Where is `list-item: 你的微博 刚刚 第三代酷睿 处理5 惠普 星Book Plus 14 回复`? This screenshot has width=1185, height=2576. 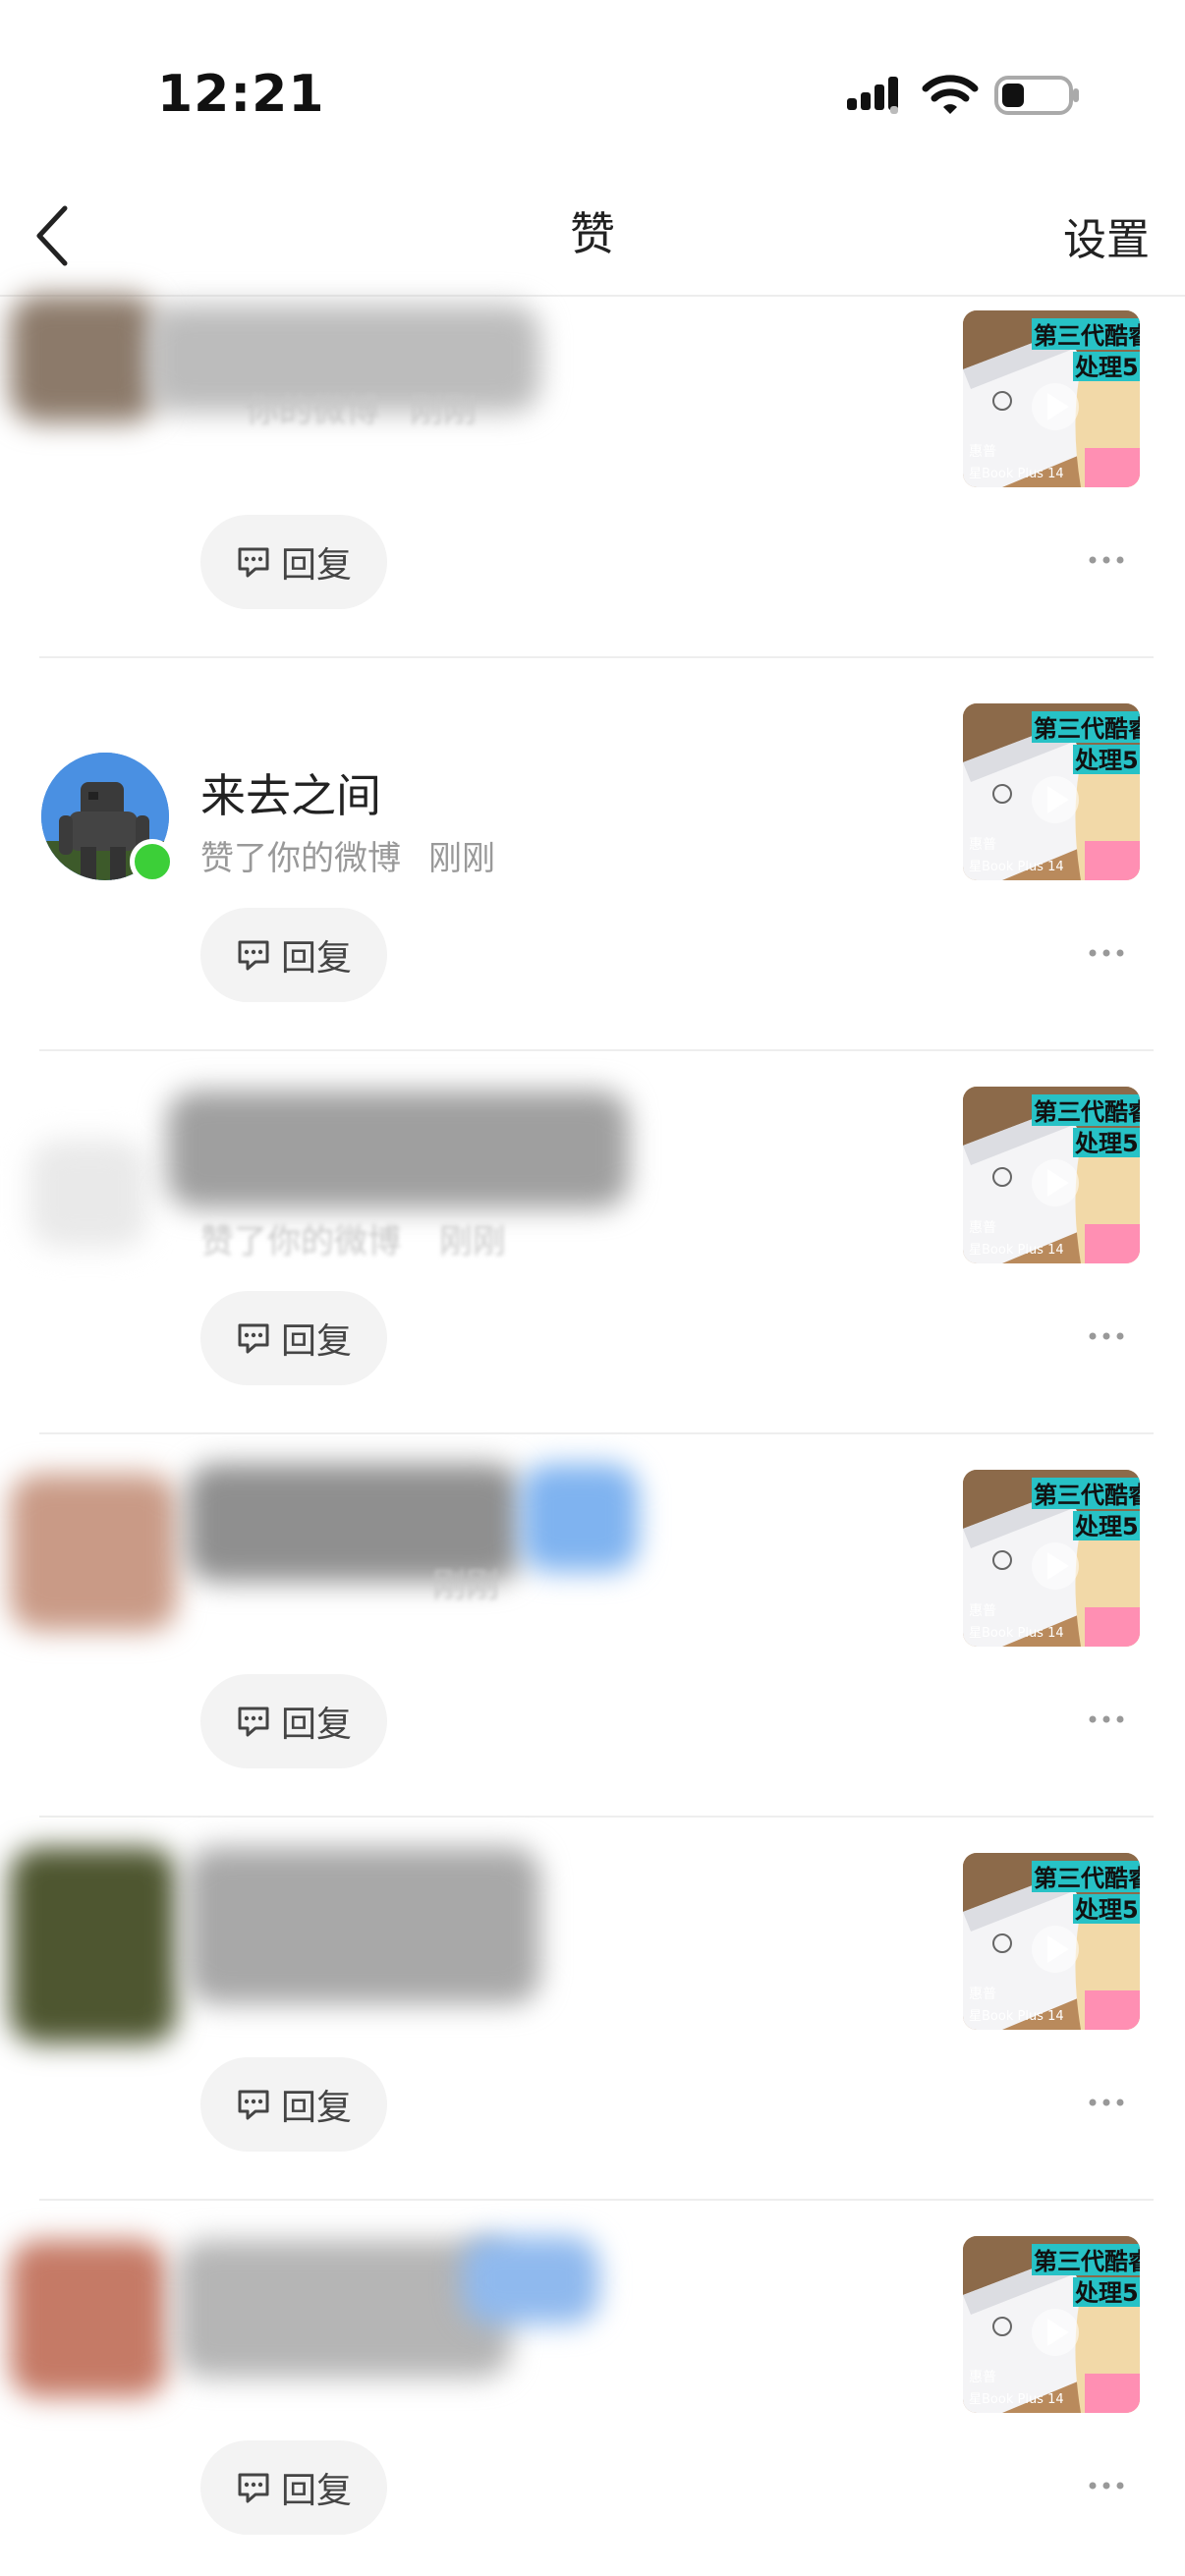
list-item: 你的微博 刚刚 第三代酷睿 处理5 惠普 星Book Plus 14 回复 is located at coordinates (592, 471).